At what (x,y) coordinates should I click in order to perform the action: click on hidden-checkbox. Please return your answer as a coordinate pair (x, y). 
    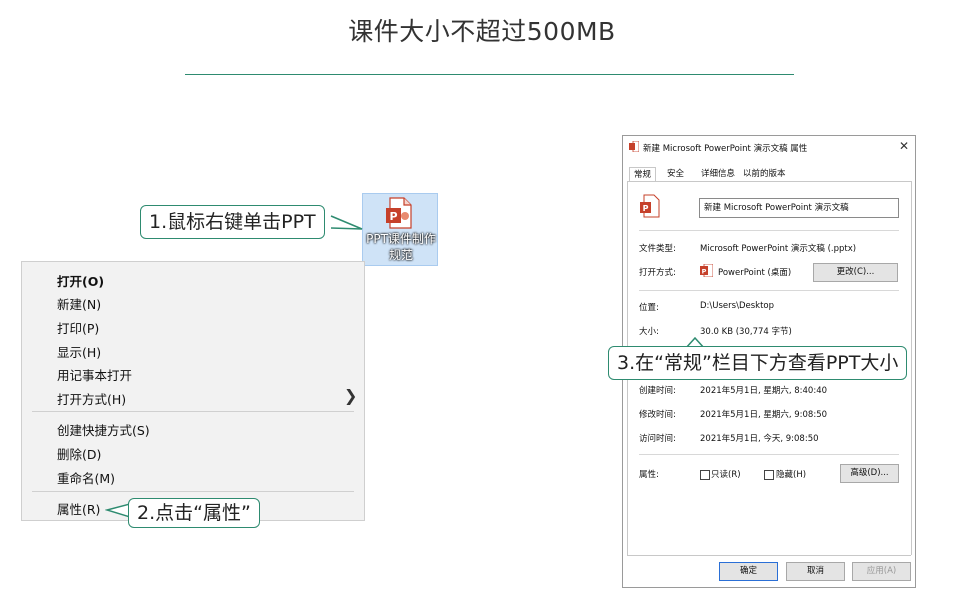
    Looking at the image, I should click on (769, 475).